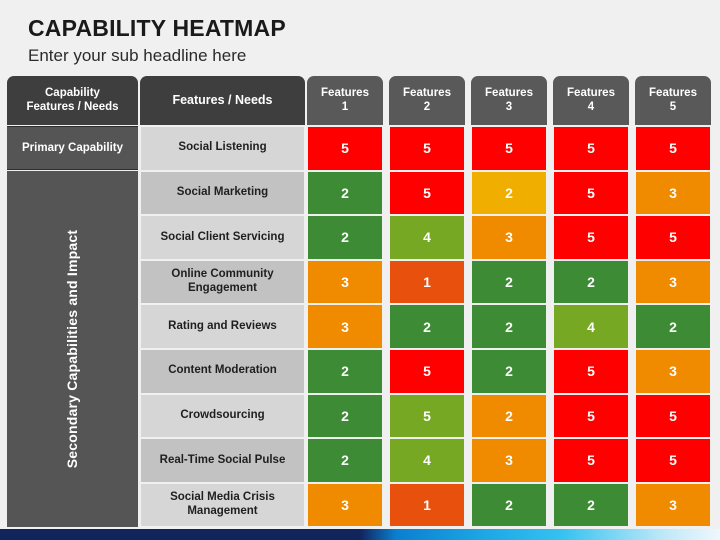 The height and width of the screenshot is (540, 720). I want to click on category-primary-capability: Primary Capability, so click(72, 148).